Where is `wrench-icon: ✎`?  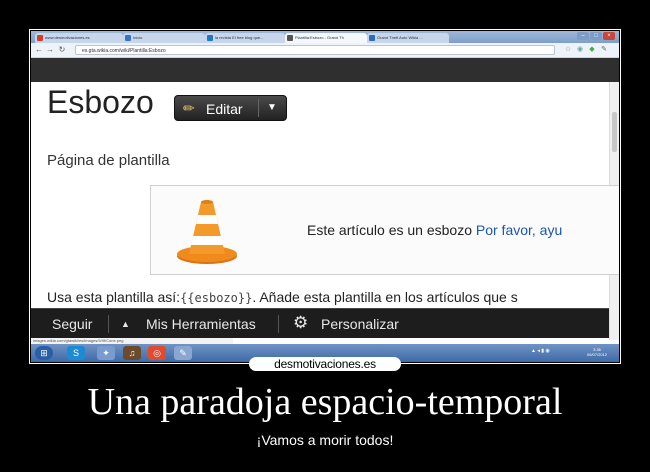 wrench-icon: ✎ is located at coordinates (604, 50).